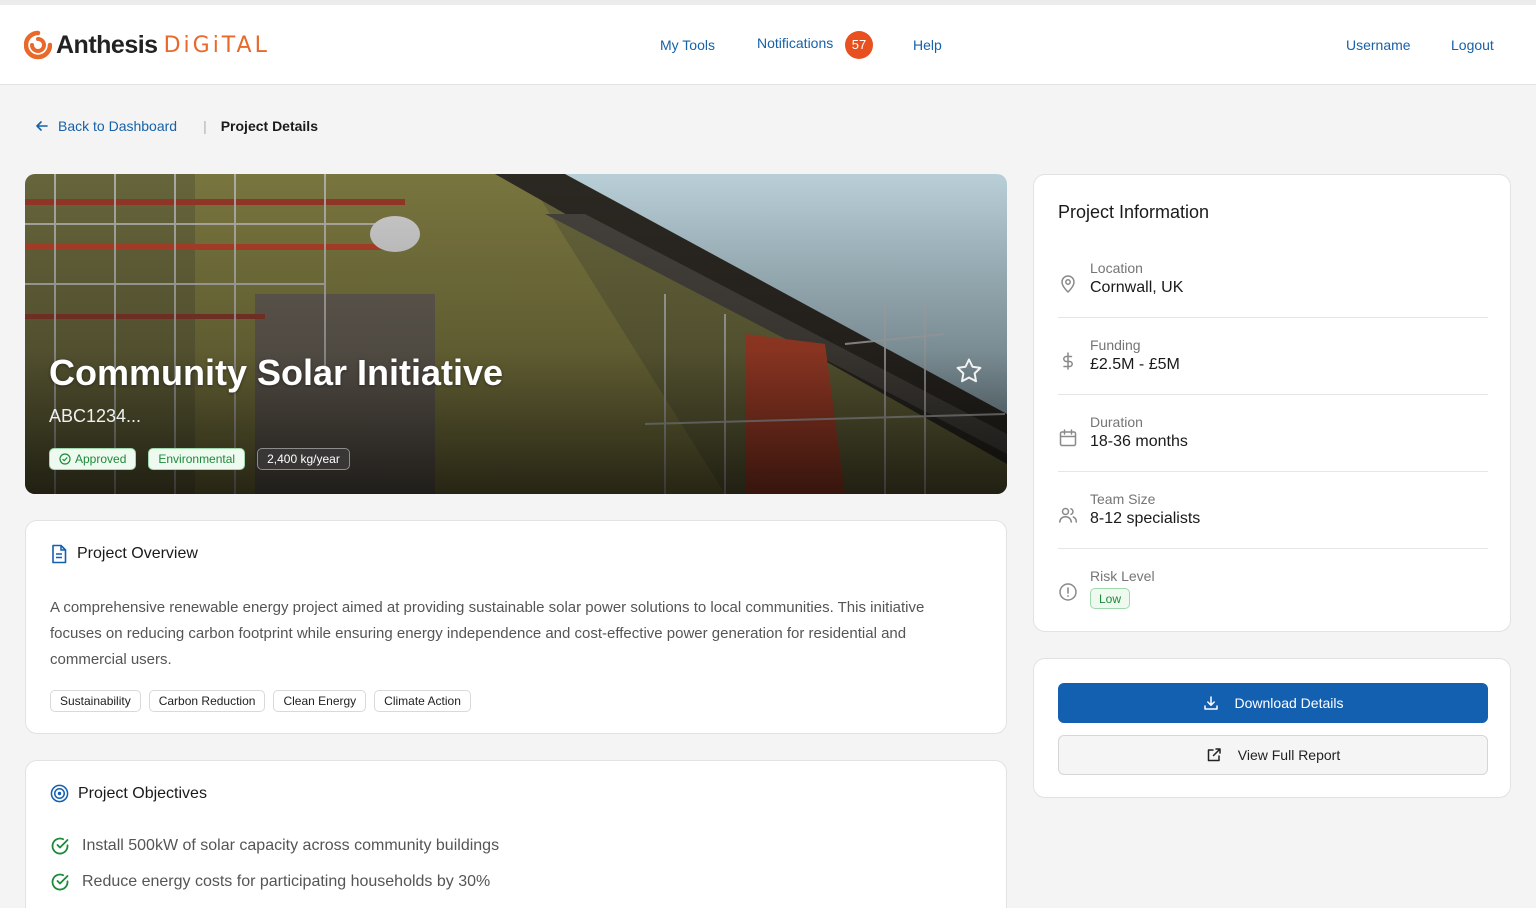  What do you see at coordinates (303, 459) in the screenshot?
I see `impact-badge: 2,400 kg/year` at bounding box center [303, 459].